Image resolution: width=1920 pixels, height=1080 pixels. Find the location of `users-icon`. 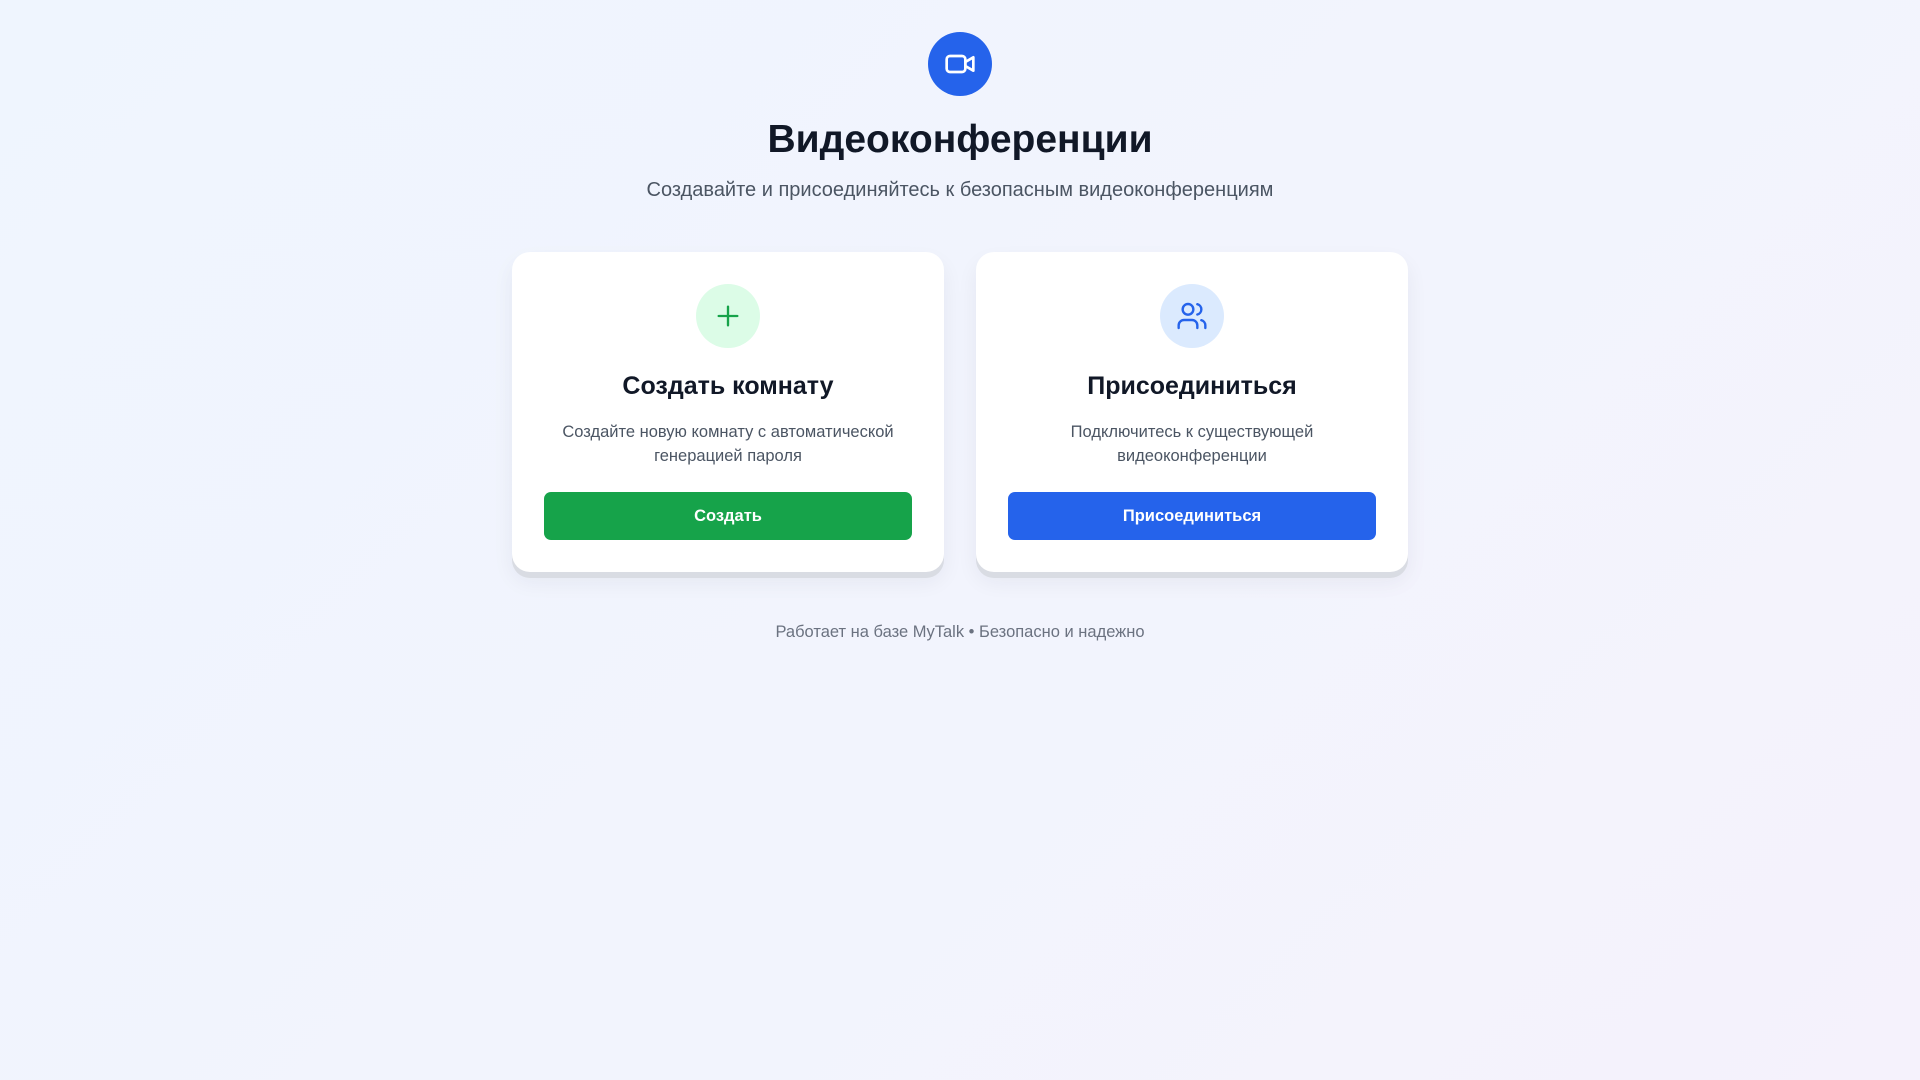

users-icon is located at coordinates (1192, 316).